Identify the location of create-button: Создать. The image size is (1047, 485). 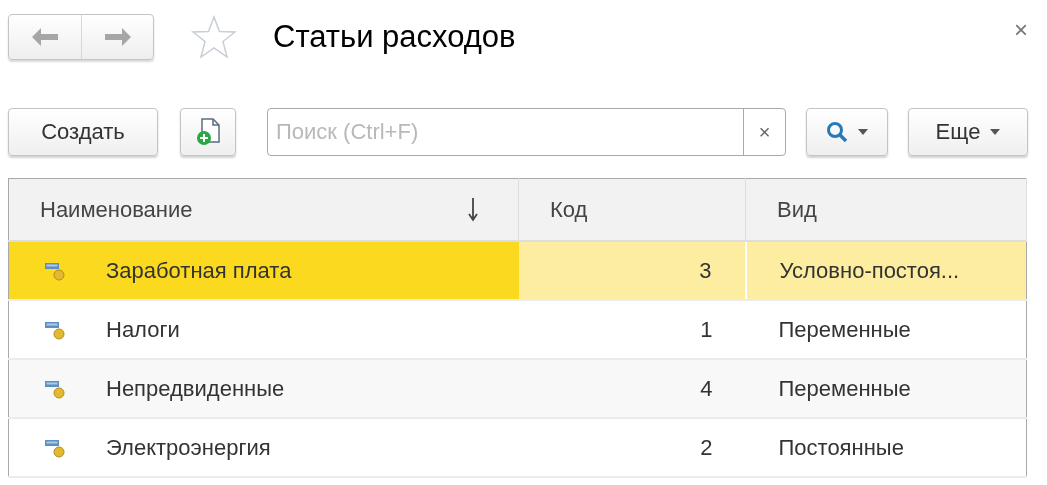
(83, 132).